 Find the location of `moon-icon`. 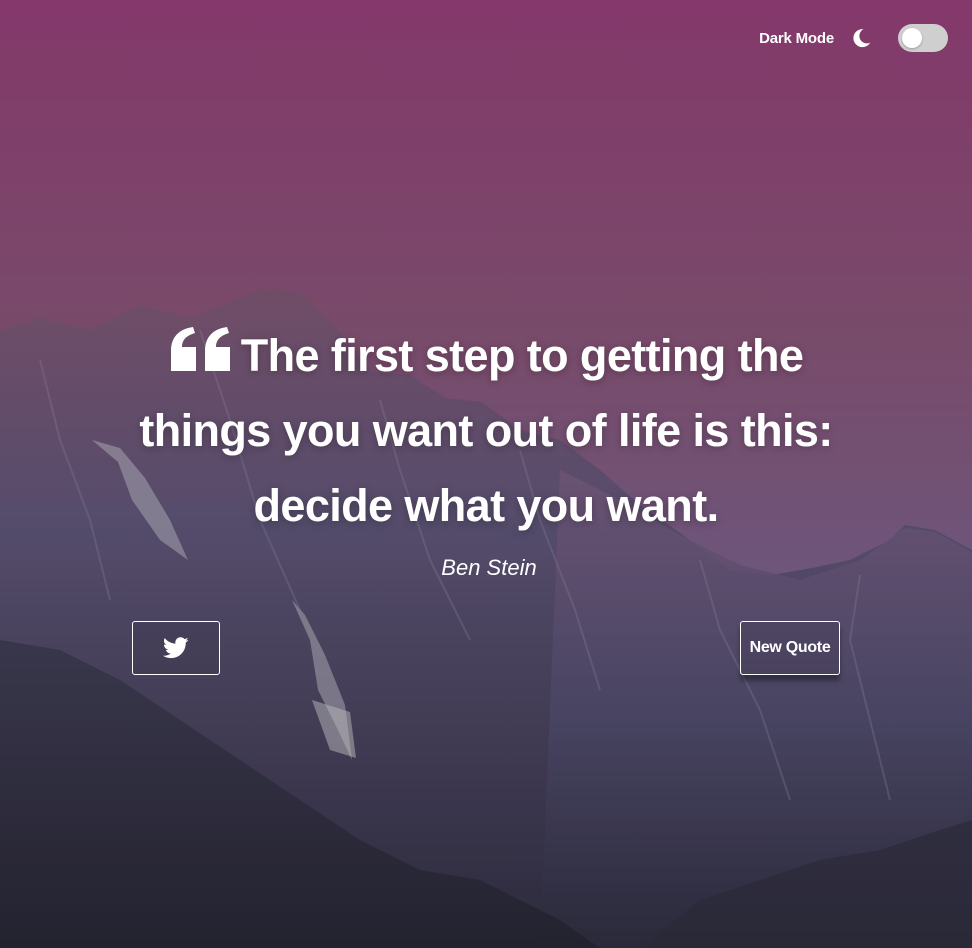

moon-icon is located at coordinates (861, 38).